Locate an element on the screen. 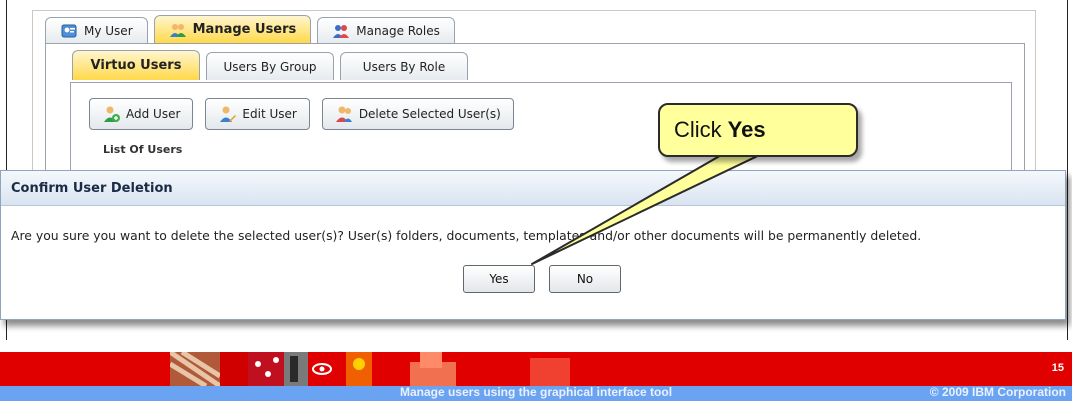  top-tab-strip: My User Manage Users Manage Roles is located at coordinates (250, 29).